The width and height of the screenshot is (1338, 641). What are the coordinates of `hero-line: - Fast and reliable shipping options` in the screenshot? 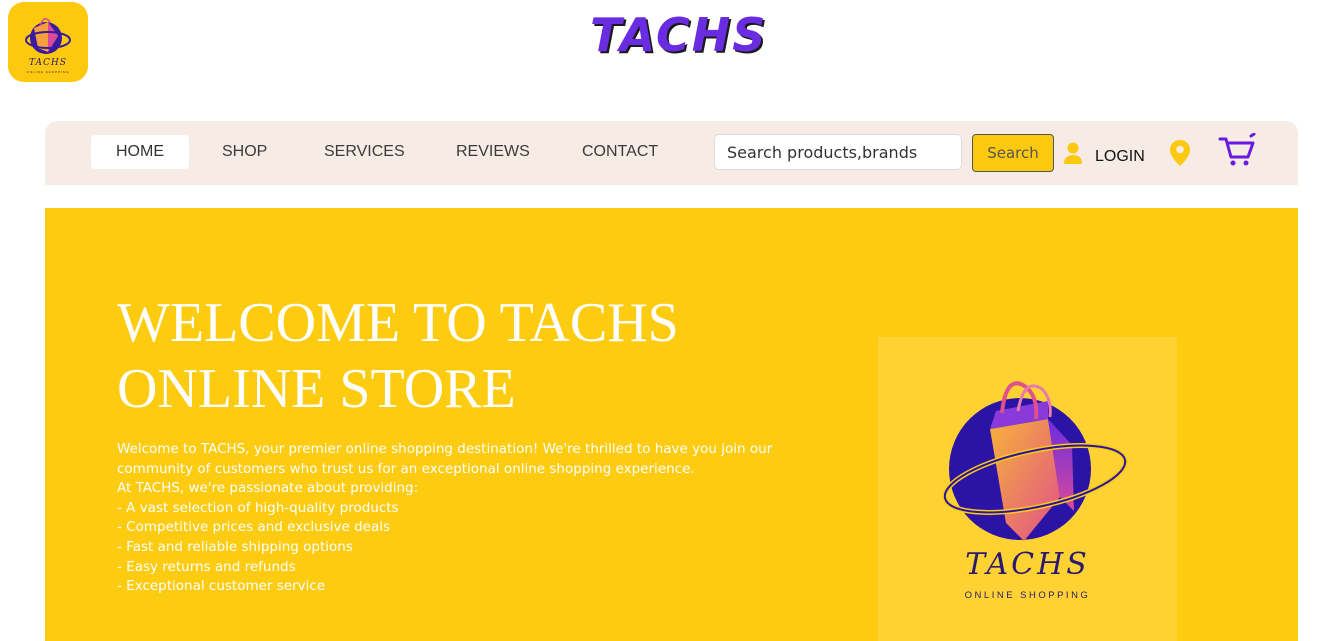 It's located at (235, 546).